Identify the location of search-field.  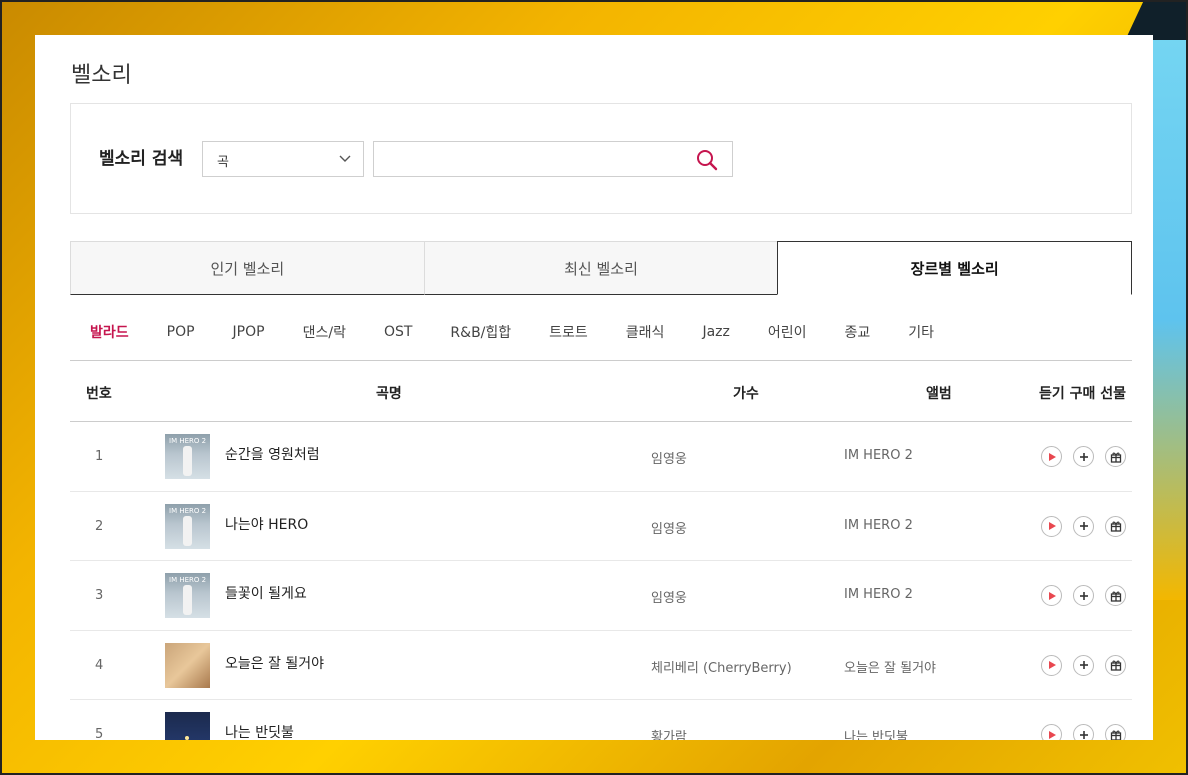
(553, 159).